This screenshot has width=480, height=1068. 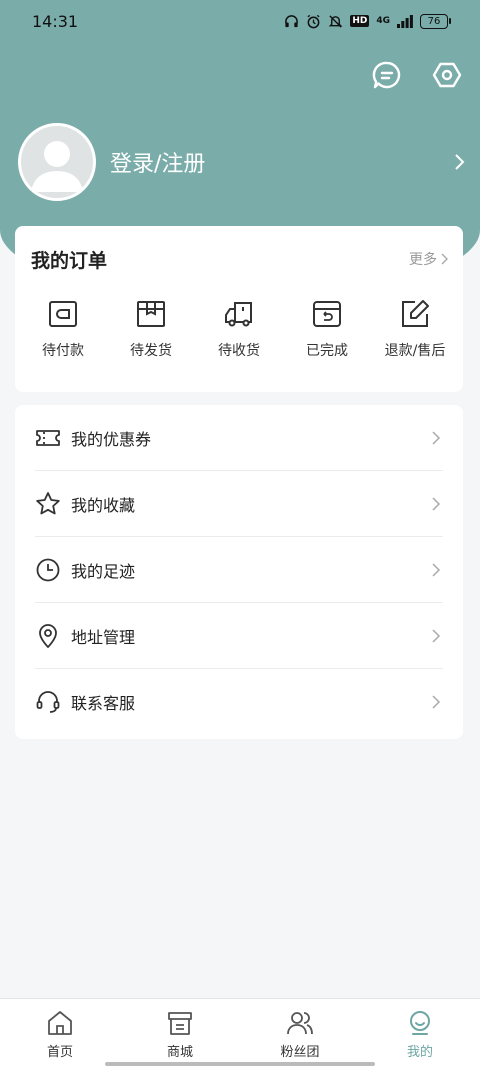 I want to click on menu-item-label: 我的收藏, so click(x=103, y=505).